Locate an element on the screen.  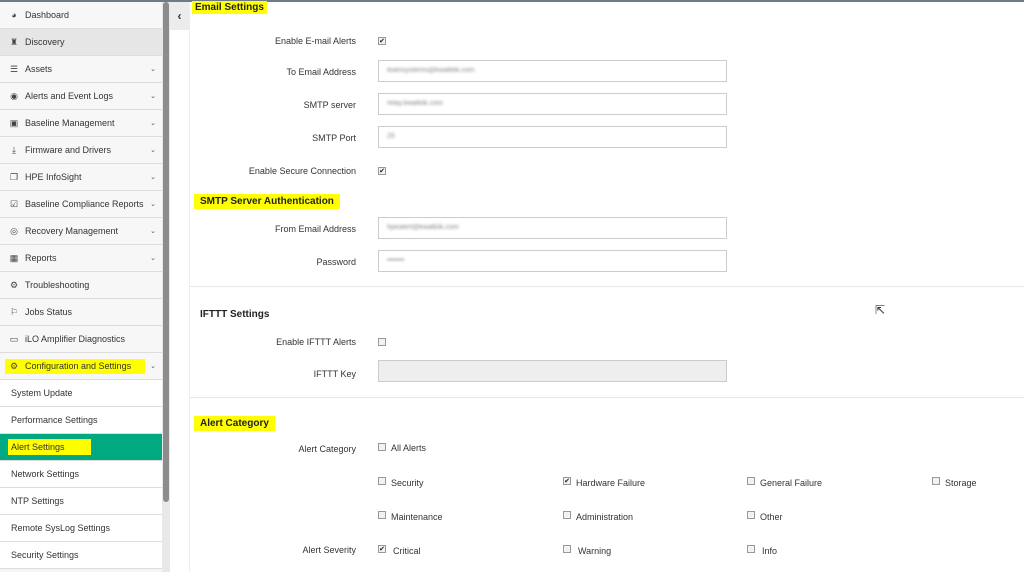
to-email-input: teamsystems@kwalklik.com is located at coordinates (552, 71).